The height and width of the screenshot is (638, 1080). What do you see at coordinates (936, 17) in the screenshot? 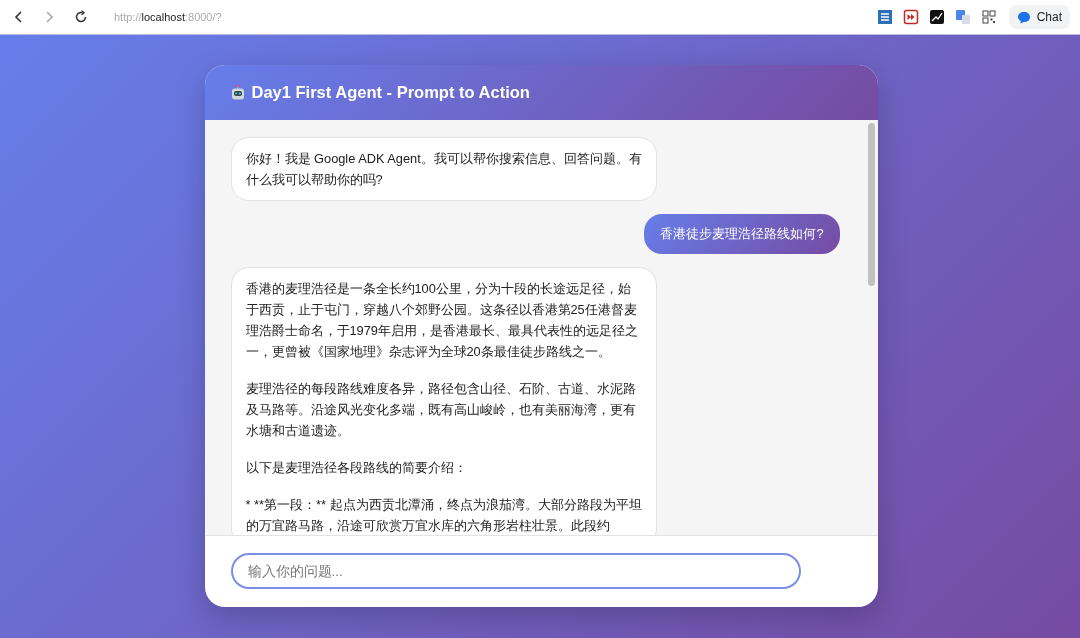
I see `extension-icon` at bounding box center [936, 17].